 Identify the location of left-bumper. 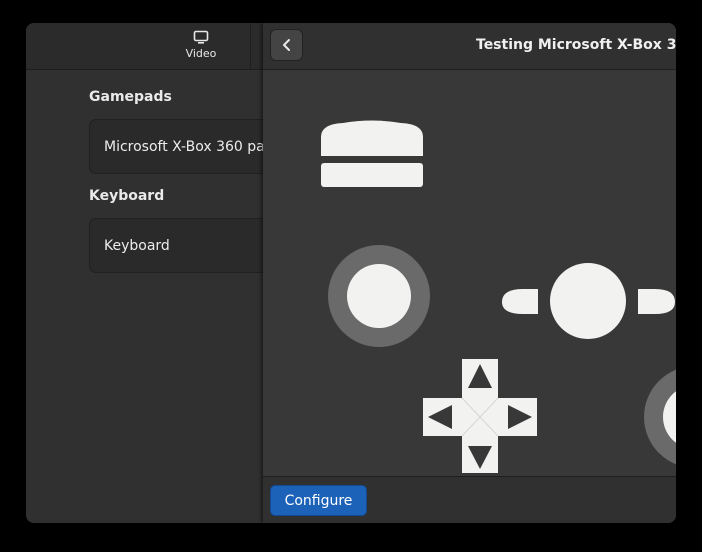
(372, 138).